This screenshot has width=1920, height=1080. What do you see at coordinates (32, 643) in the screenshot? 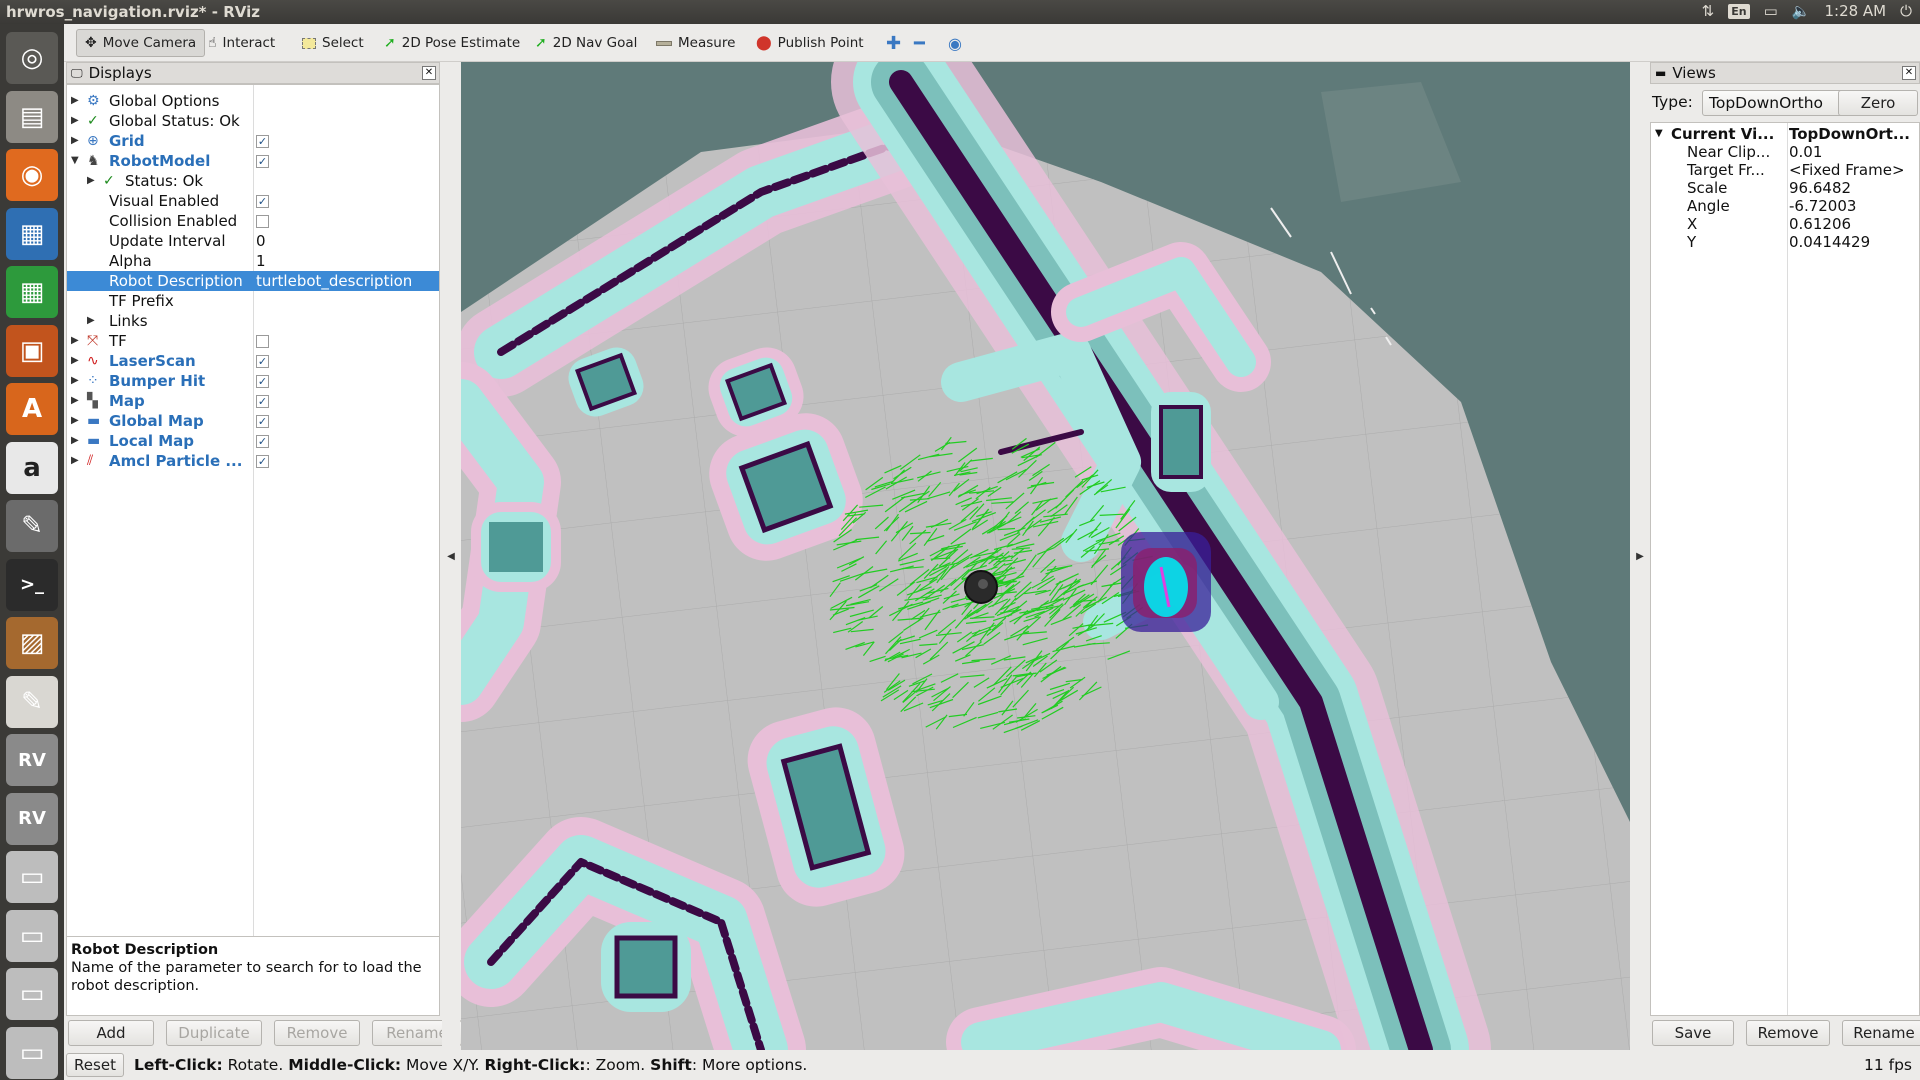
I see `box-icon: ▨` at bounding box center [32, 643].